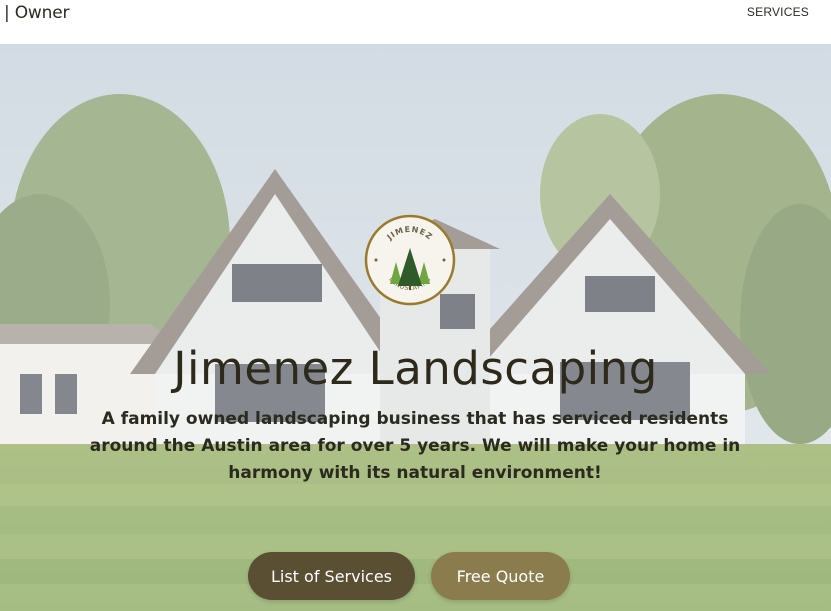 This screenshot has height=611, width=831. What do you see at coordinates (778, 12) in the screenshot?
I see `nav-link-services: SERVICES` at bounding box center [778, 12].